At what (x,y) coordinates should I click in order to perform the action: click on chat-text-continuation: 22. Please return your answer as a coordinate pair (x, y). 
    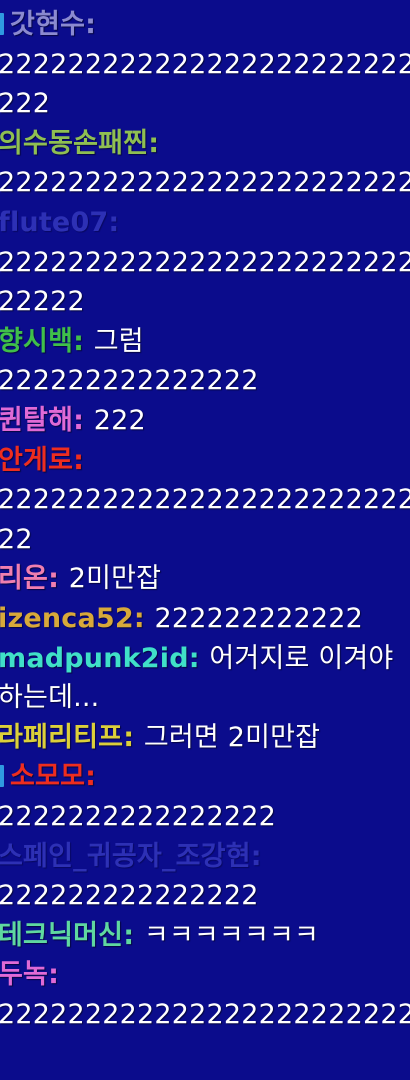
    Looking at the image, I should click on (16, 539).